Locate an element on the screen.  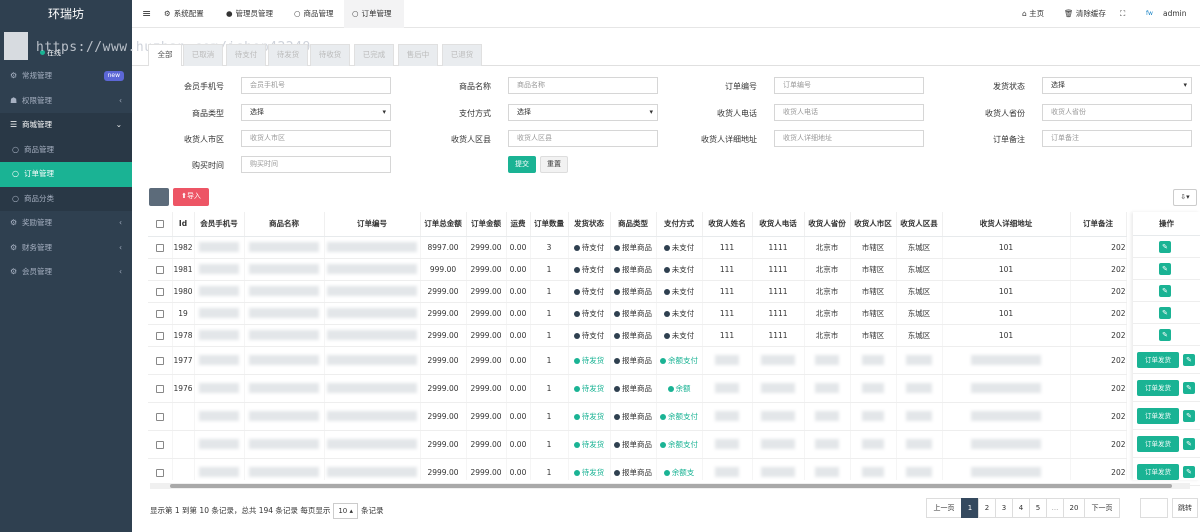
col-header: 支付方式 is located at coordinates (679, 224).